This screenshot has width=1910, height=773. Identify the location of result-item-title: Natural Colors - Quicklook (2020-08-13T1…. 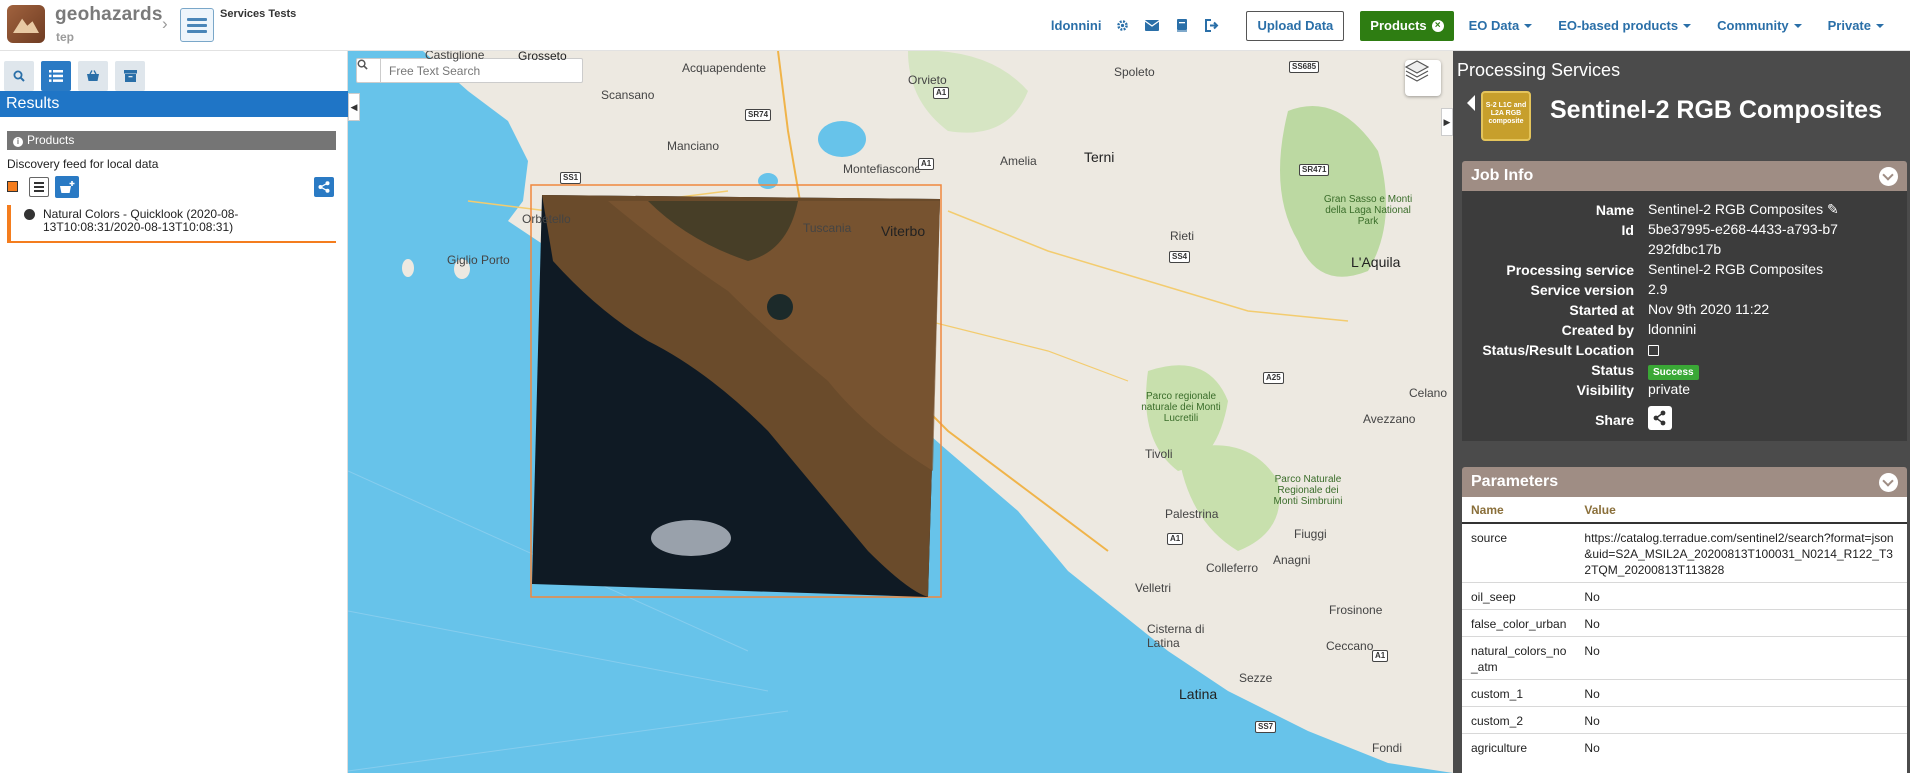
(141, 220).